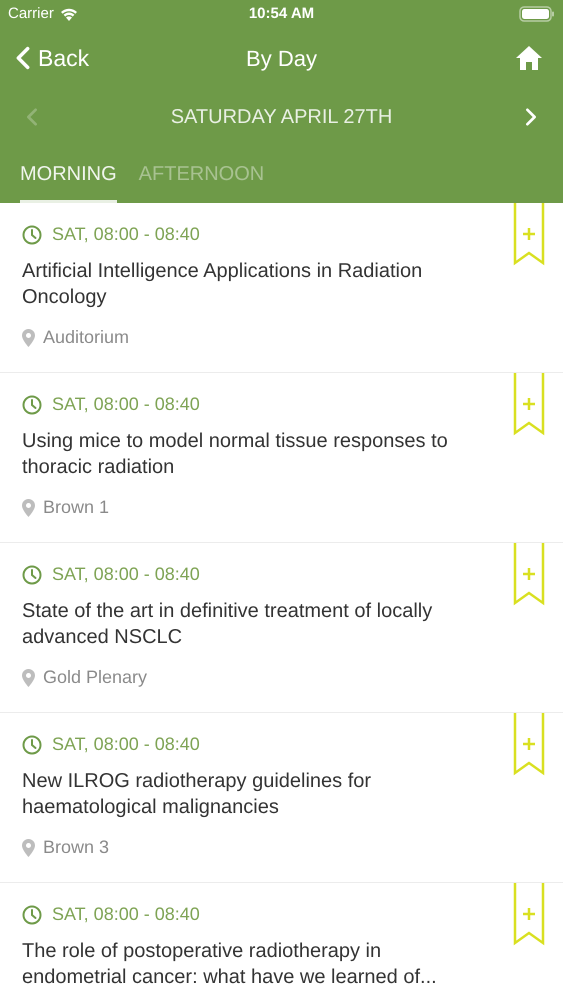  I want to click on date-label: SATURDAY APRIL 27TH, so click(281, 117).